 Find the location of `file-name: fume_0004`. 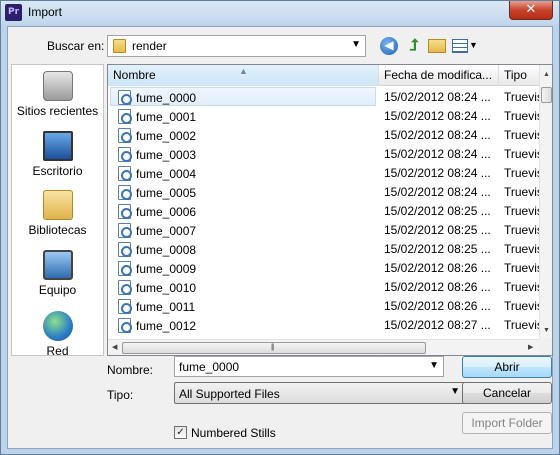

file-name: fume_0004 is located at coordinates (166, 174).